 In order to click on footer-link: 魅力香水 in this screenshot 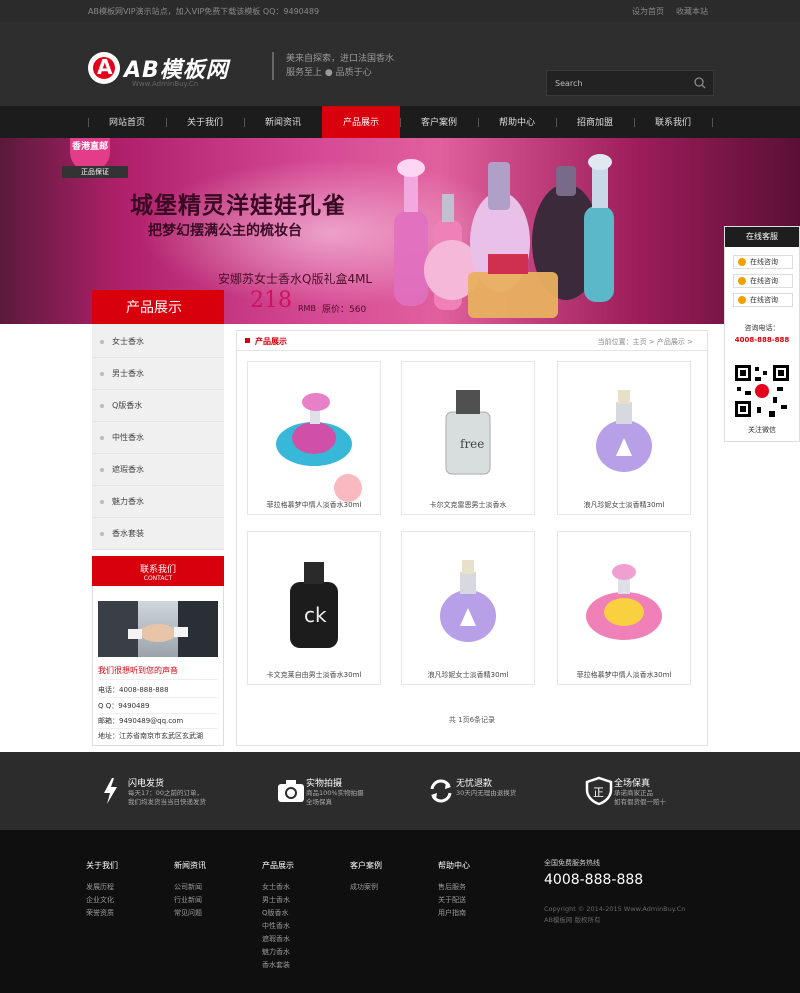, I will do `click(278, 952)`.